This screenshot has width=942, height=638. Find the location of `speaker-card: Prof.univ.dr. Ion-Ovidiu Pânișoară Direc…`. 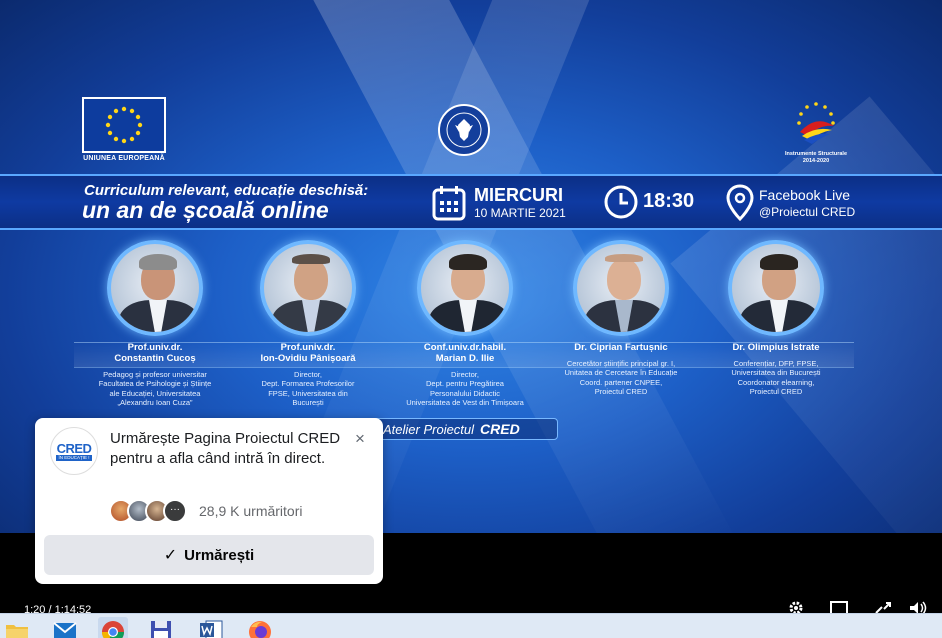

speaker-card: Prof.univ.dr. Ion-Ovidiu Pânișoară Direc… is located at coordinates (308, 323).